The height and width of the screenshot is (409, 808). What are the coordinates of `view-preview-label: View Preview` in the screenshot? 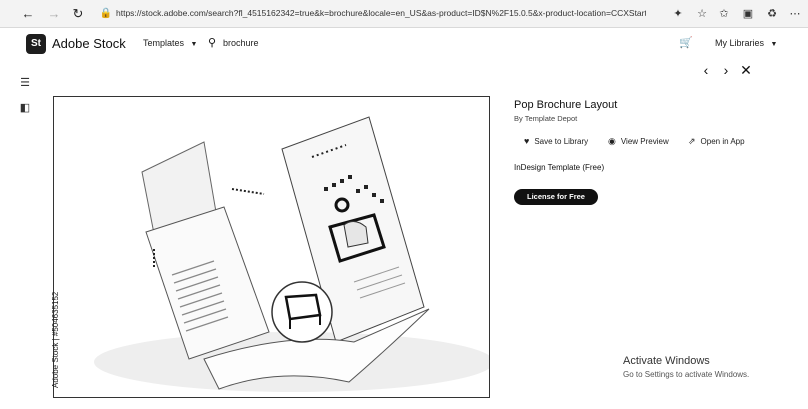 It's located at (644, 141).